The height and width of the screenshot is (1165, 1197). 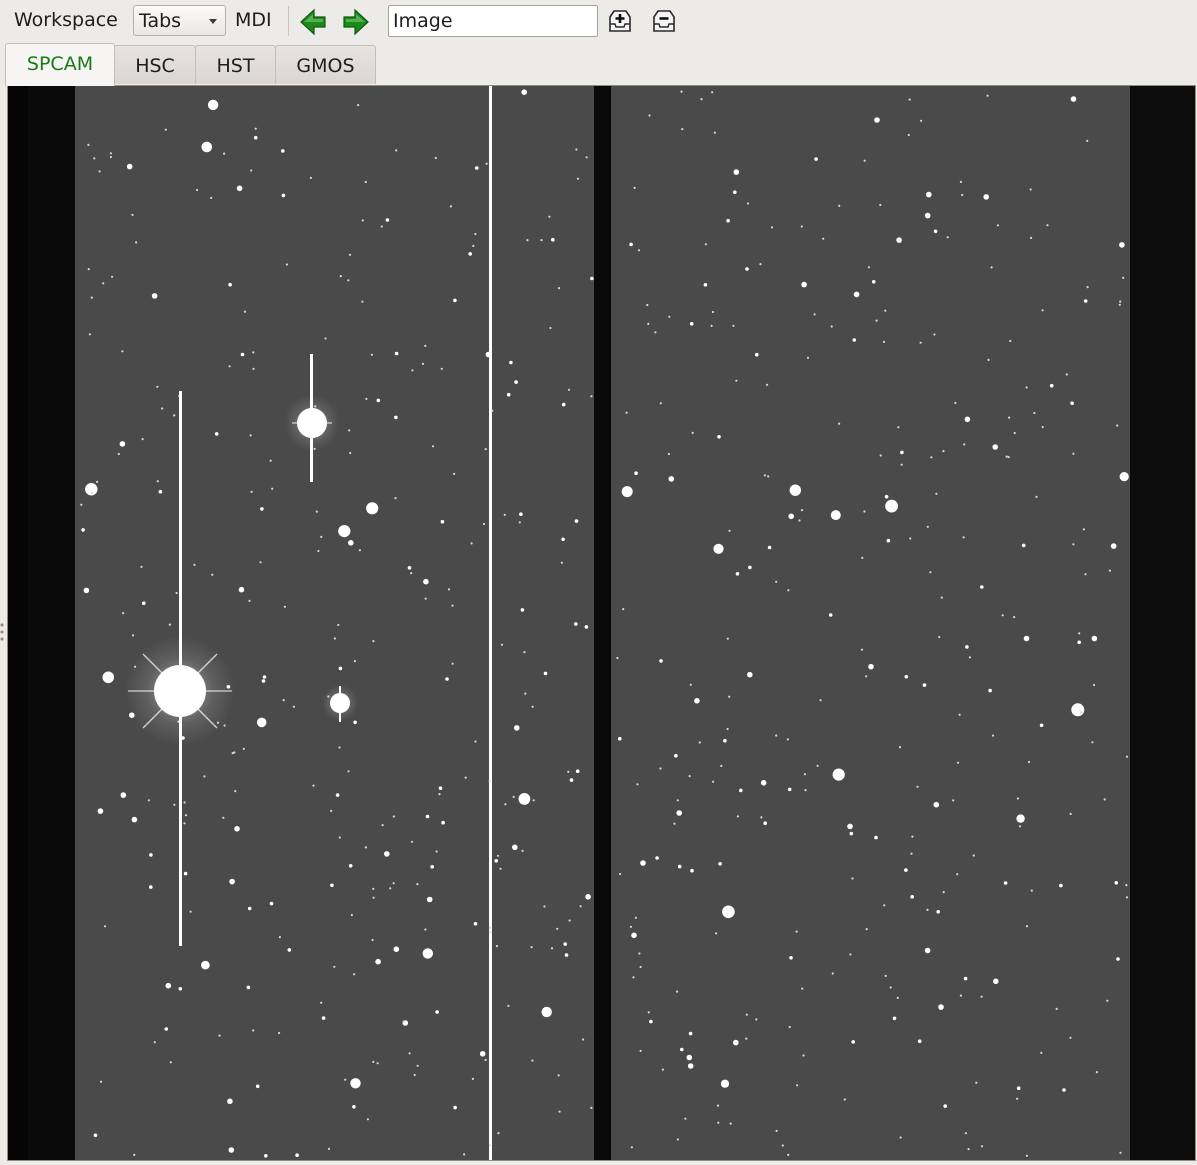 What do you see at coordinates (60, 64) in the screenshot?
I see `tab-spcam: SPCAM` at bounding box center [60, 64].